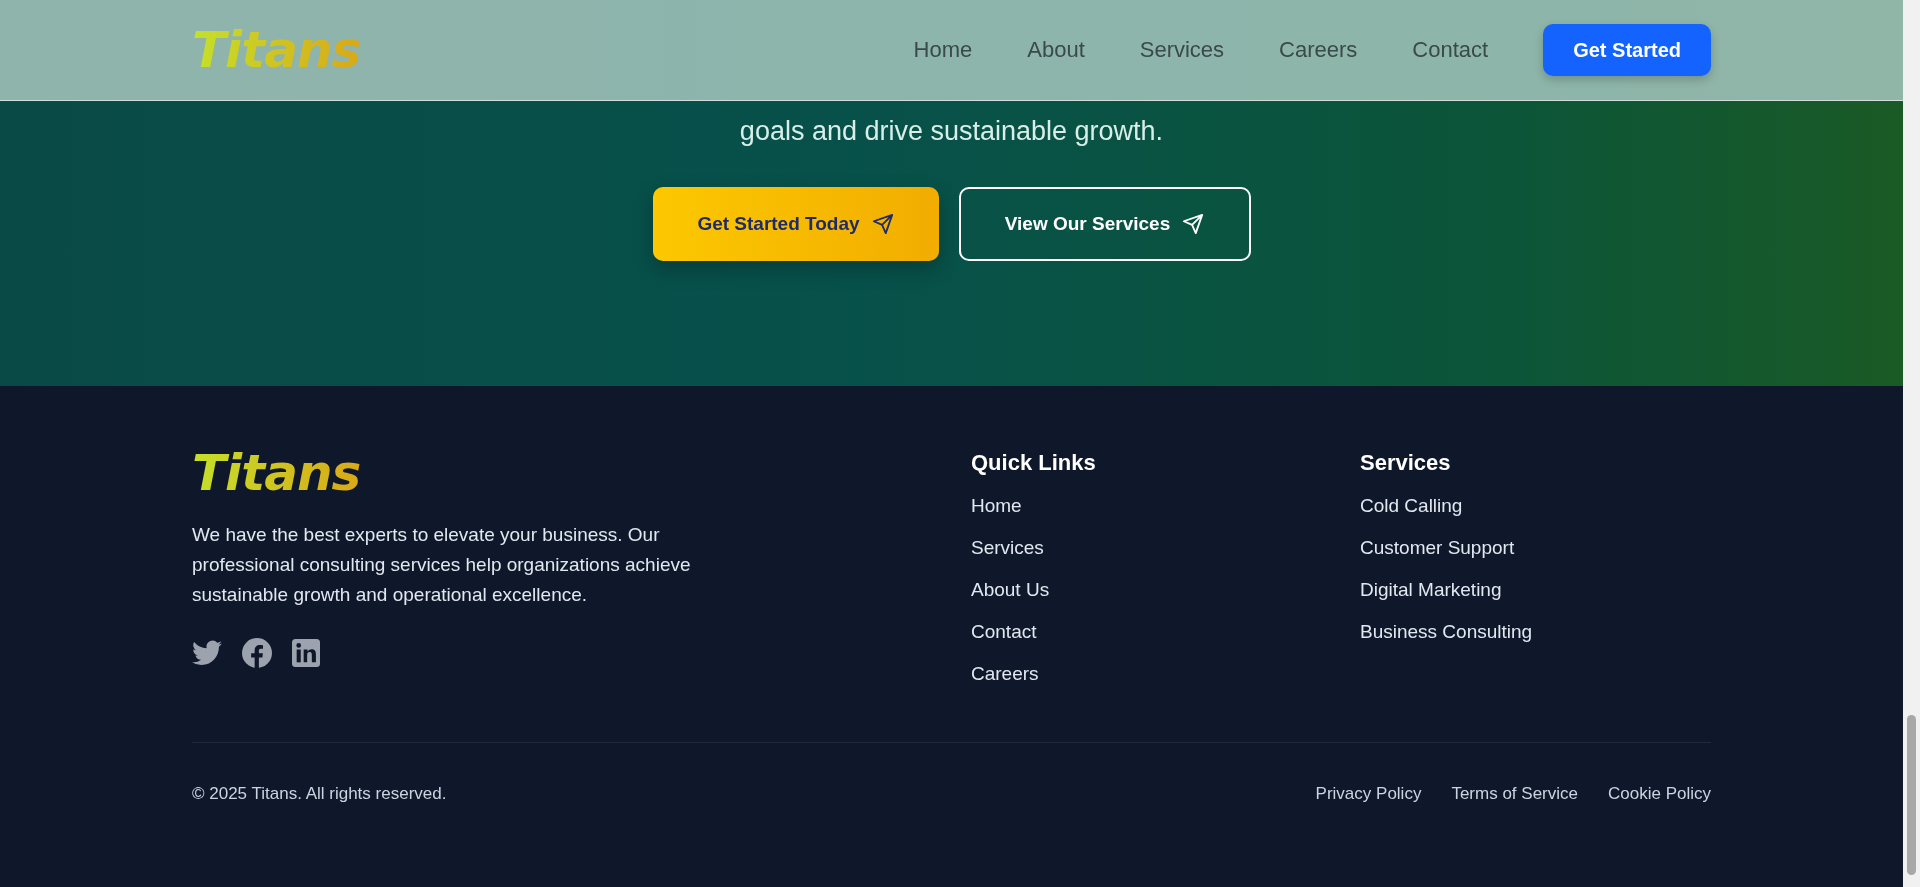 The image size is (1920, 887). Describe the element at coordinates (1450, 50) in the screenshot. I see `nav-link: Contact` at that location.